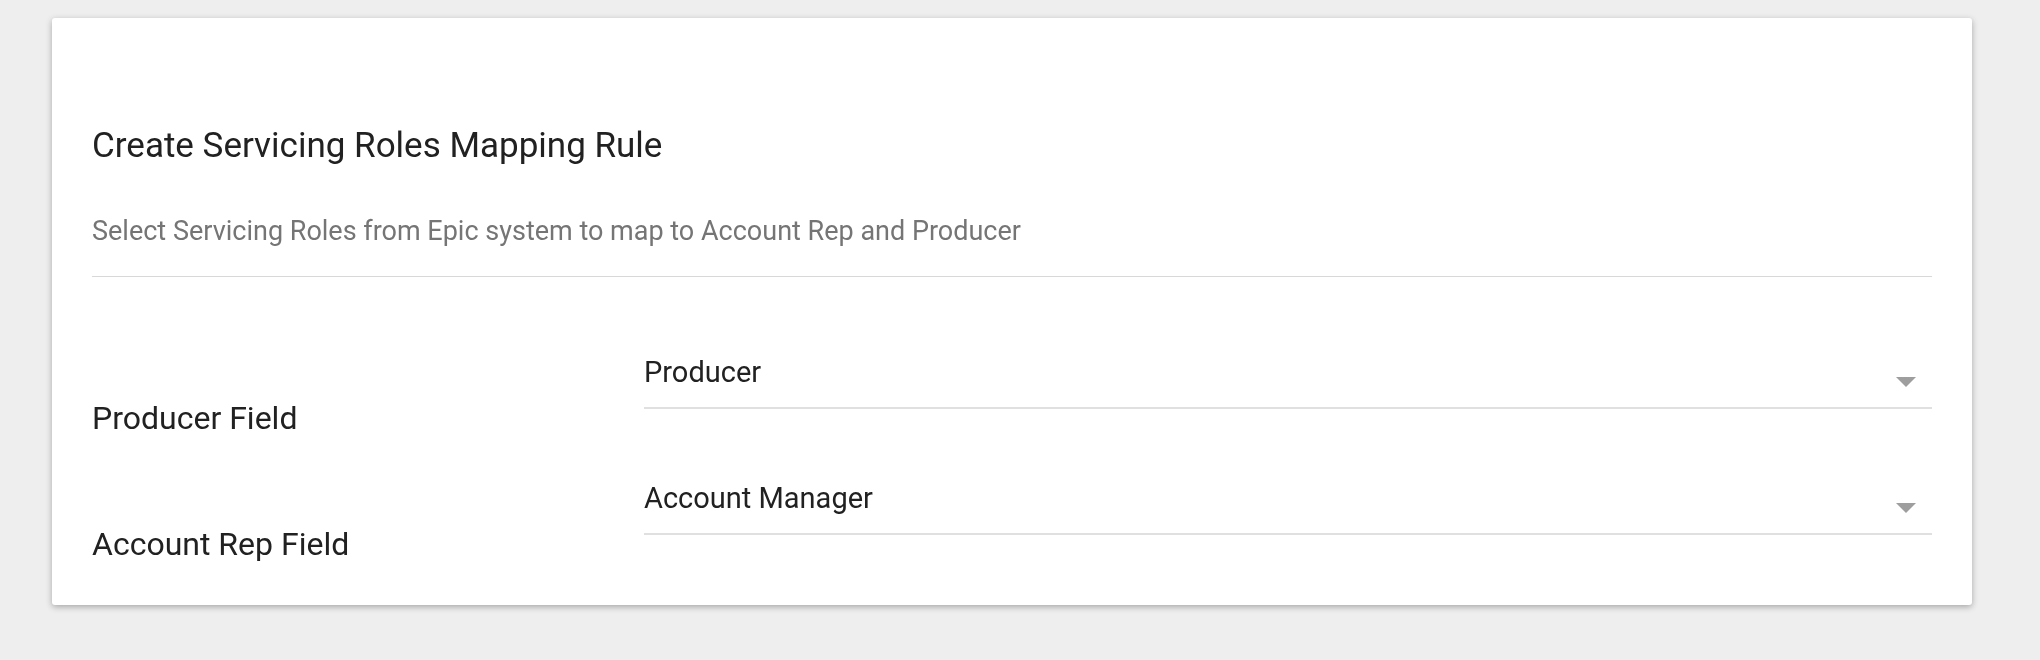 Image resolution: width=2040 pixels, height=660 pixels. I want to click on field-label: Producer Field, so click(195, 419).